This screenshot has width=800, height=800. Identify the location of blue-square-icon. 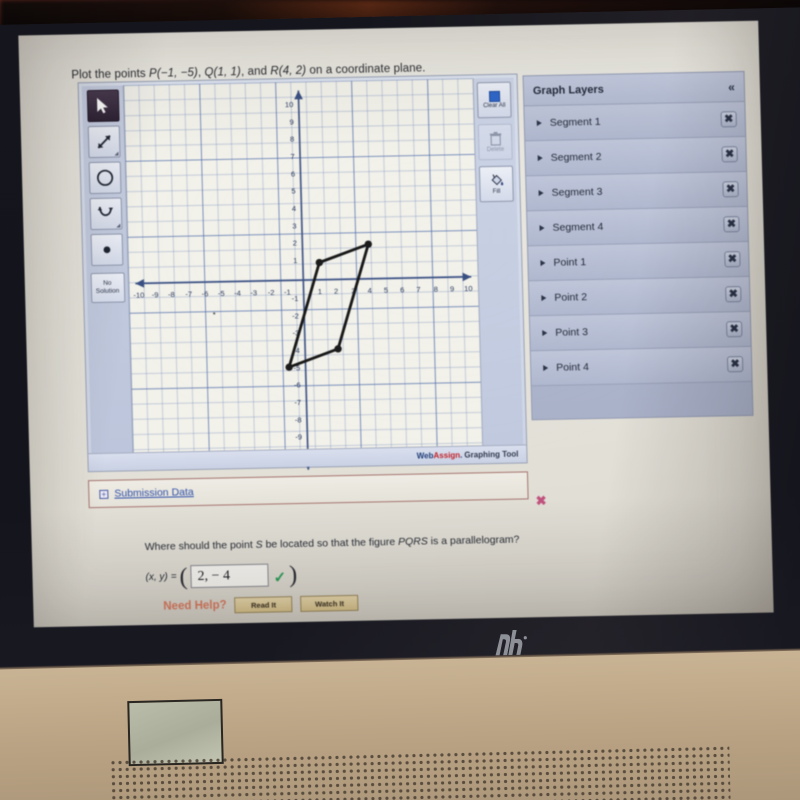
(494, 96).